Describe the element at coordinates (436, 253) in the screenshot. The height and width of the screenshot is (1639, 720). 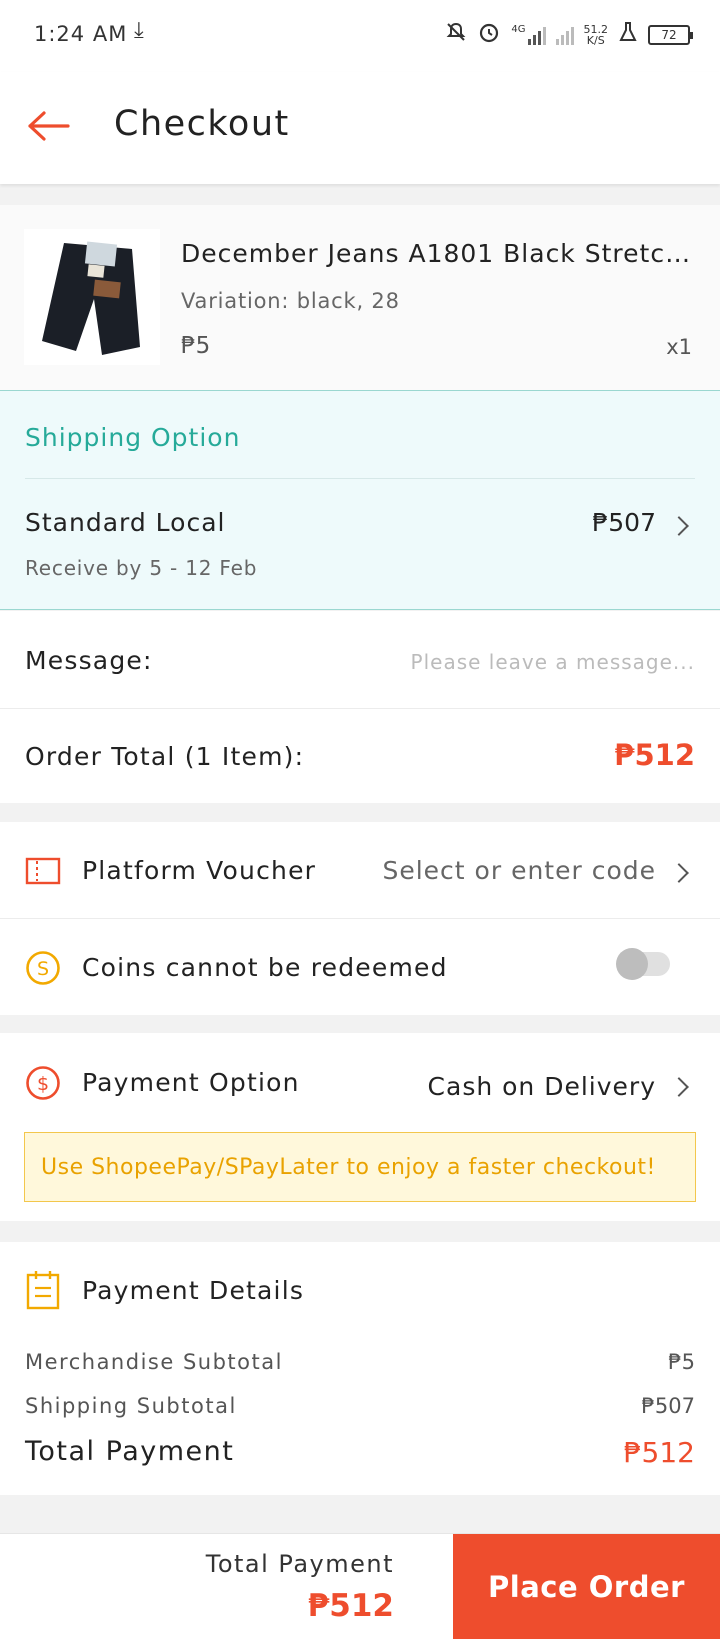
I see `product-name: December Jeans A1801 Black Stretchable` at that location.